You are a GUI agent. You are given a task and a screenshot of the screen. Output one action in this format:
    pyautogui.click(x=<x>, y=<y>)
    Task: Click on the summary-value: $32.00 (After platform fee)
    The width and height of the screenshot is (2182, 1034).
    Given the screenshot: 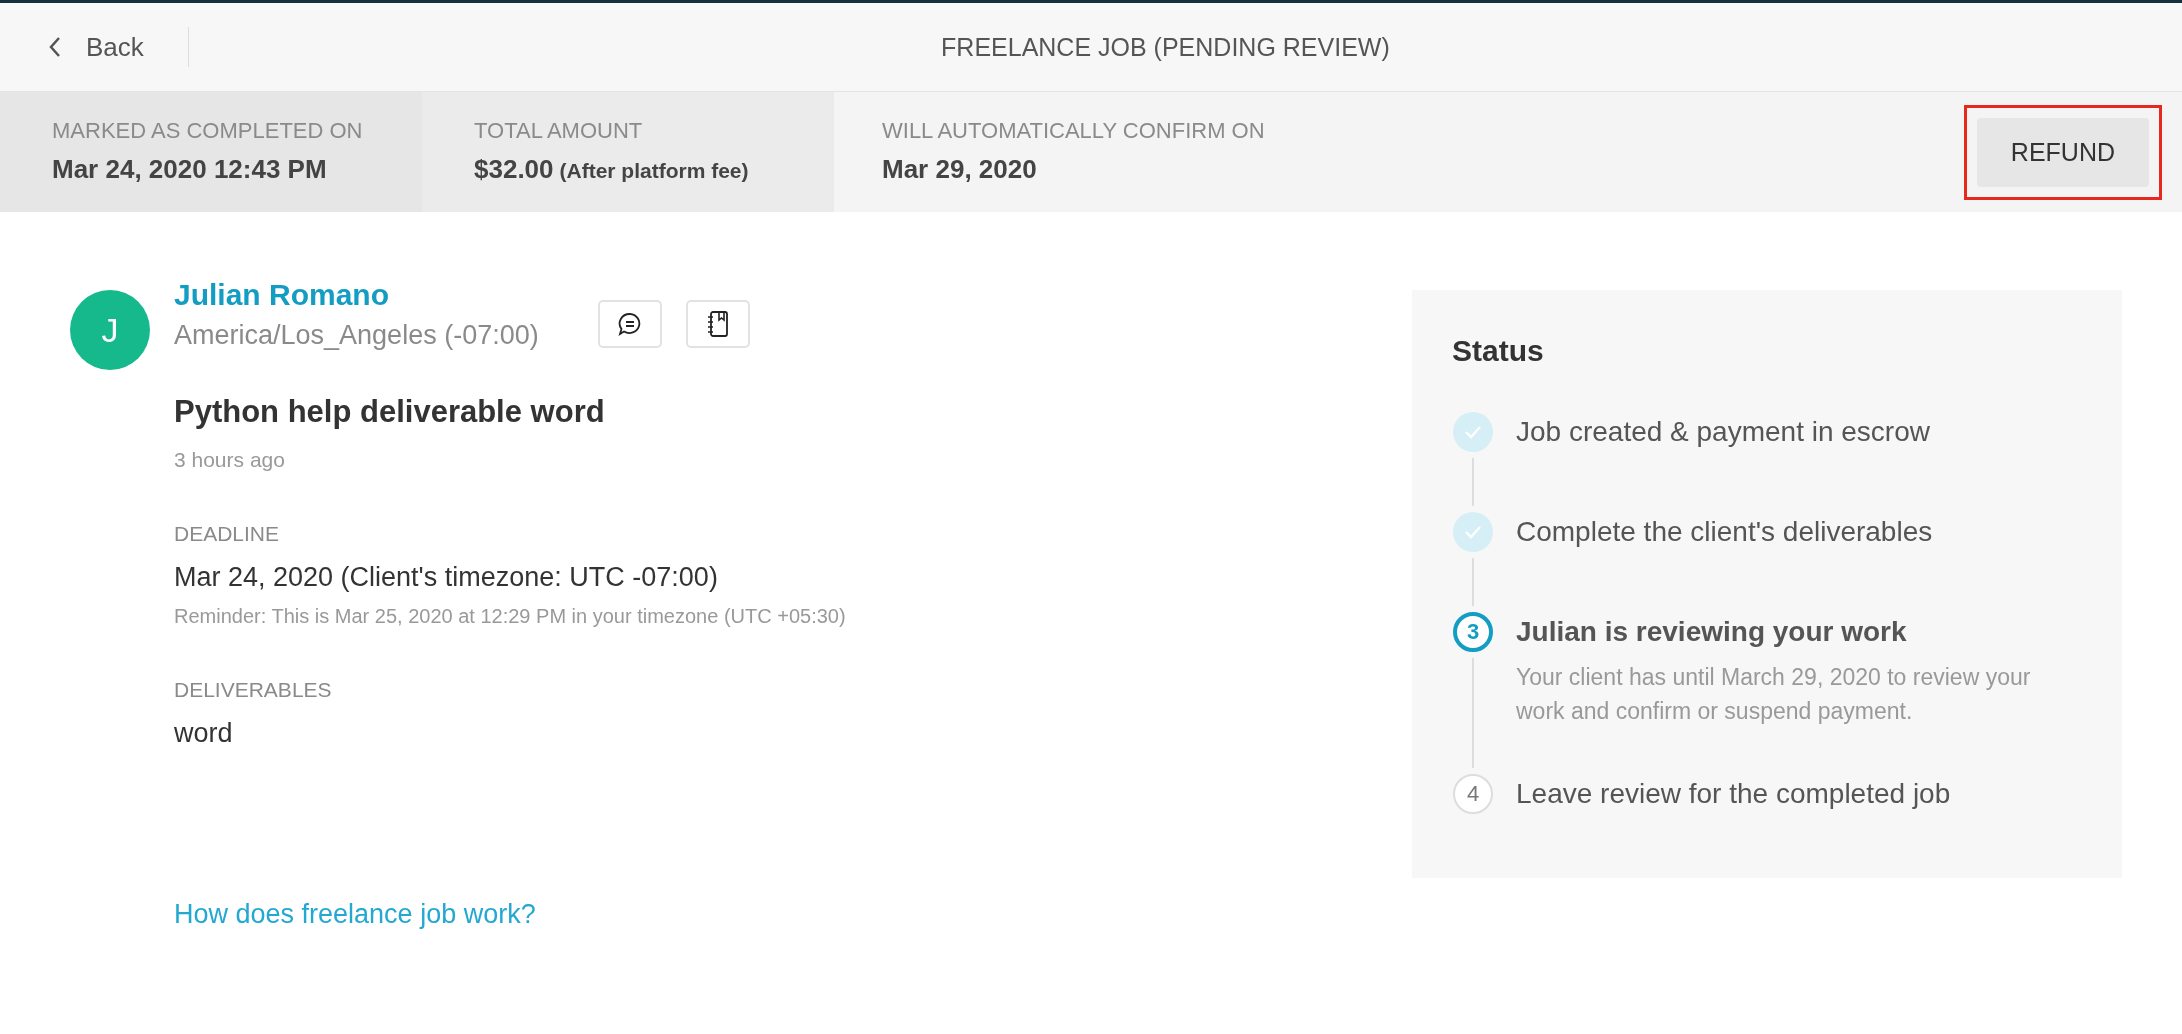 What is the action you would take?
    pyautogui.click(x=612, y=169)
    